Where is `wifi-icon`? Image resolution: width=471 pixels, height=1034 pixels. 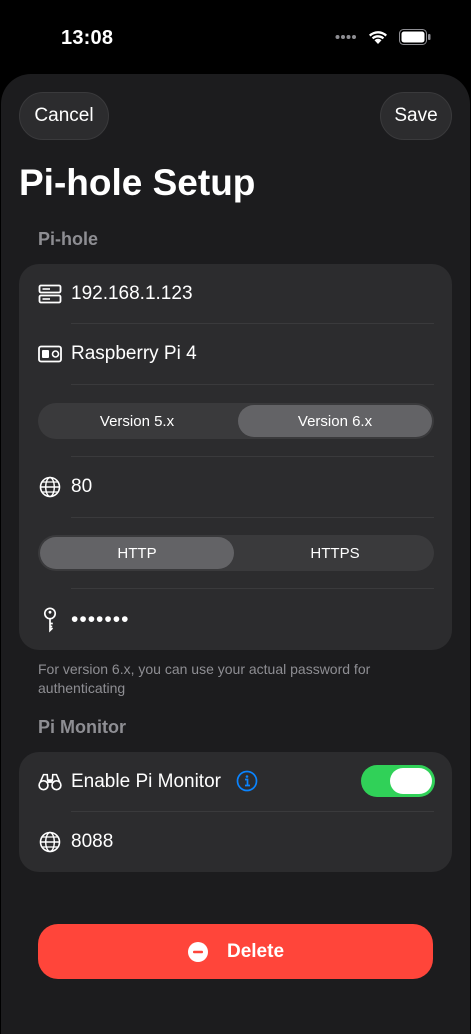 wifi-icon is located at coordinates (378, 37).